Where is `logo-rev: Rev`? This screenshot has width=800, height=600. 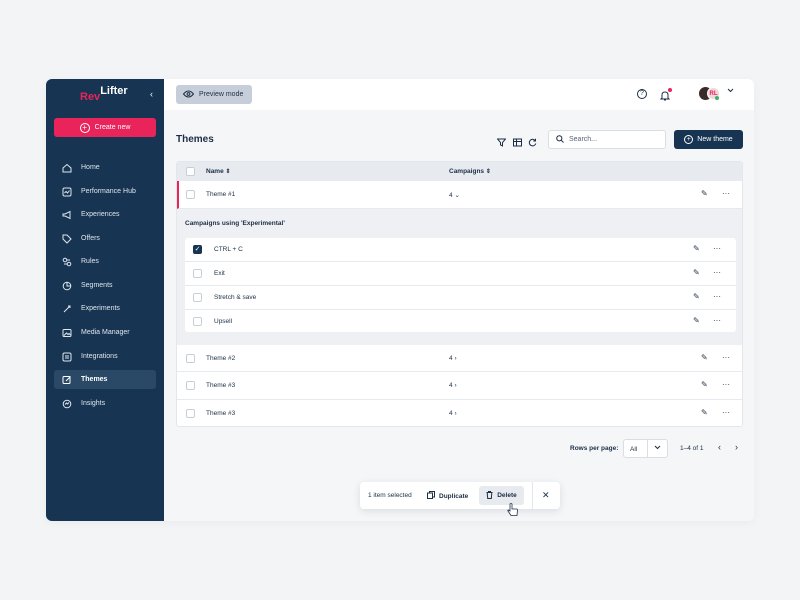
logo-rev: Rev is located at coordinates (90, 97).